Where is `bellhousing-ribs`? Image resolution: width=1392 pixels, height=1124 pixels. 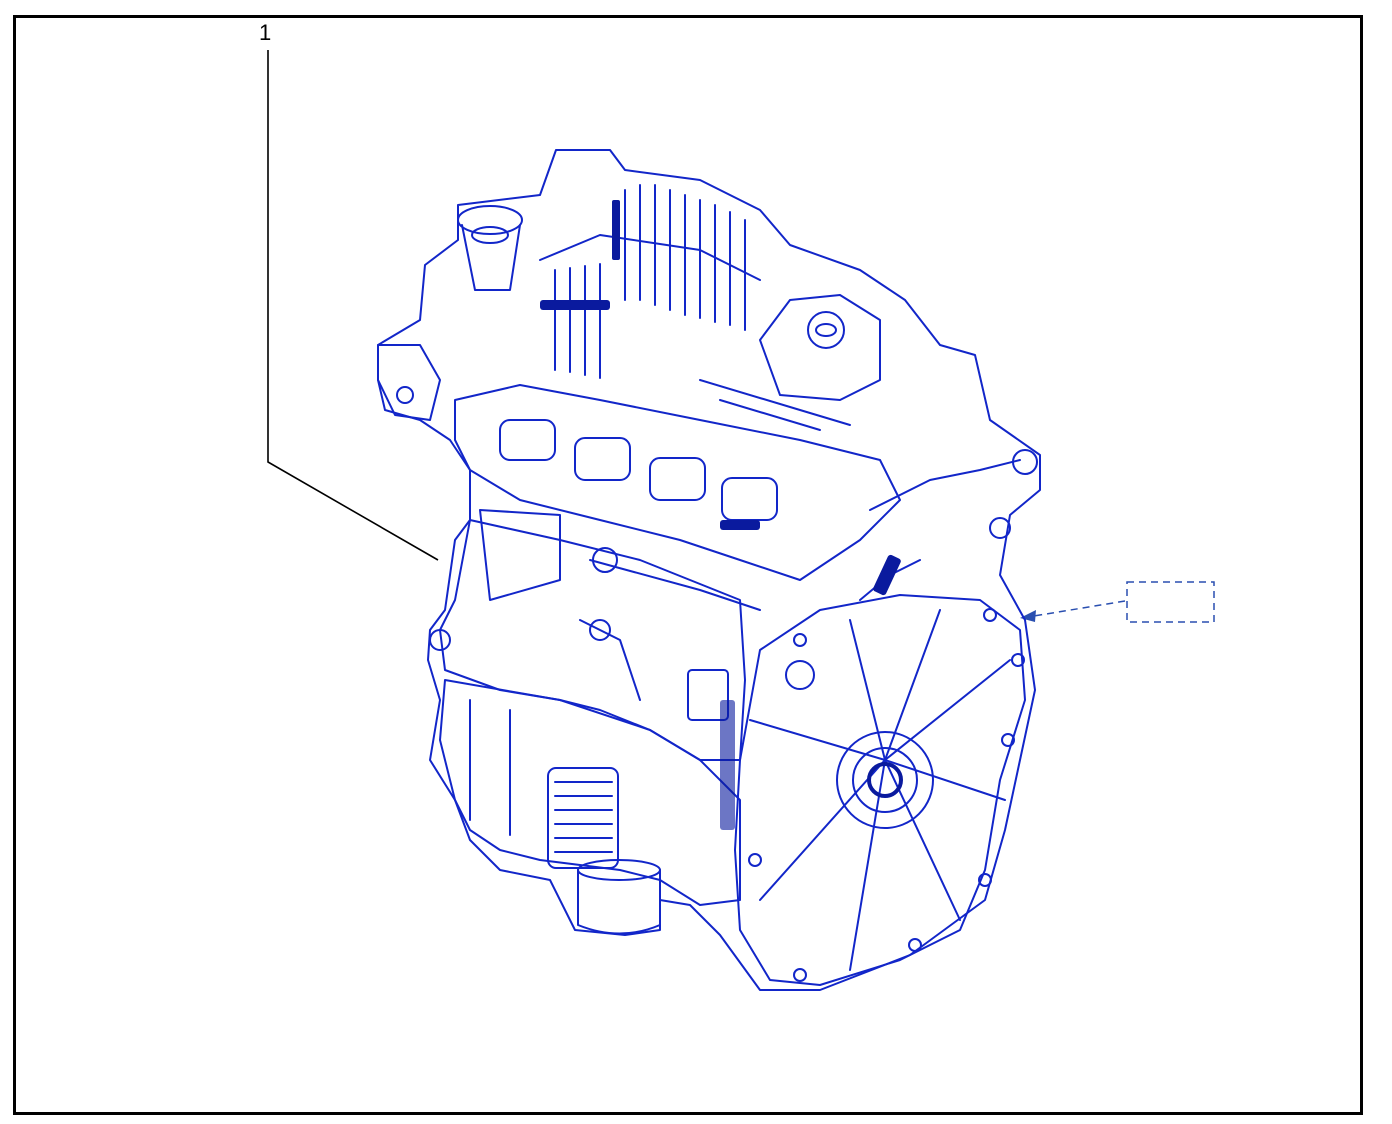 bellhousing-ribs is located at coordinates (880, 790).